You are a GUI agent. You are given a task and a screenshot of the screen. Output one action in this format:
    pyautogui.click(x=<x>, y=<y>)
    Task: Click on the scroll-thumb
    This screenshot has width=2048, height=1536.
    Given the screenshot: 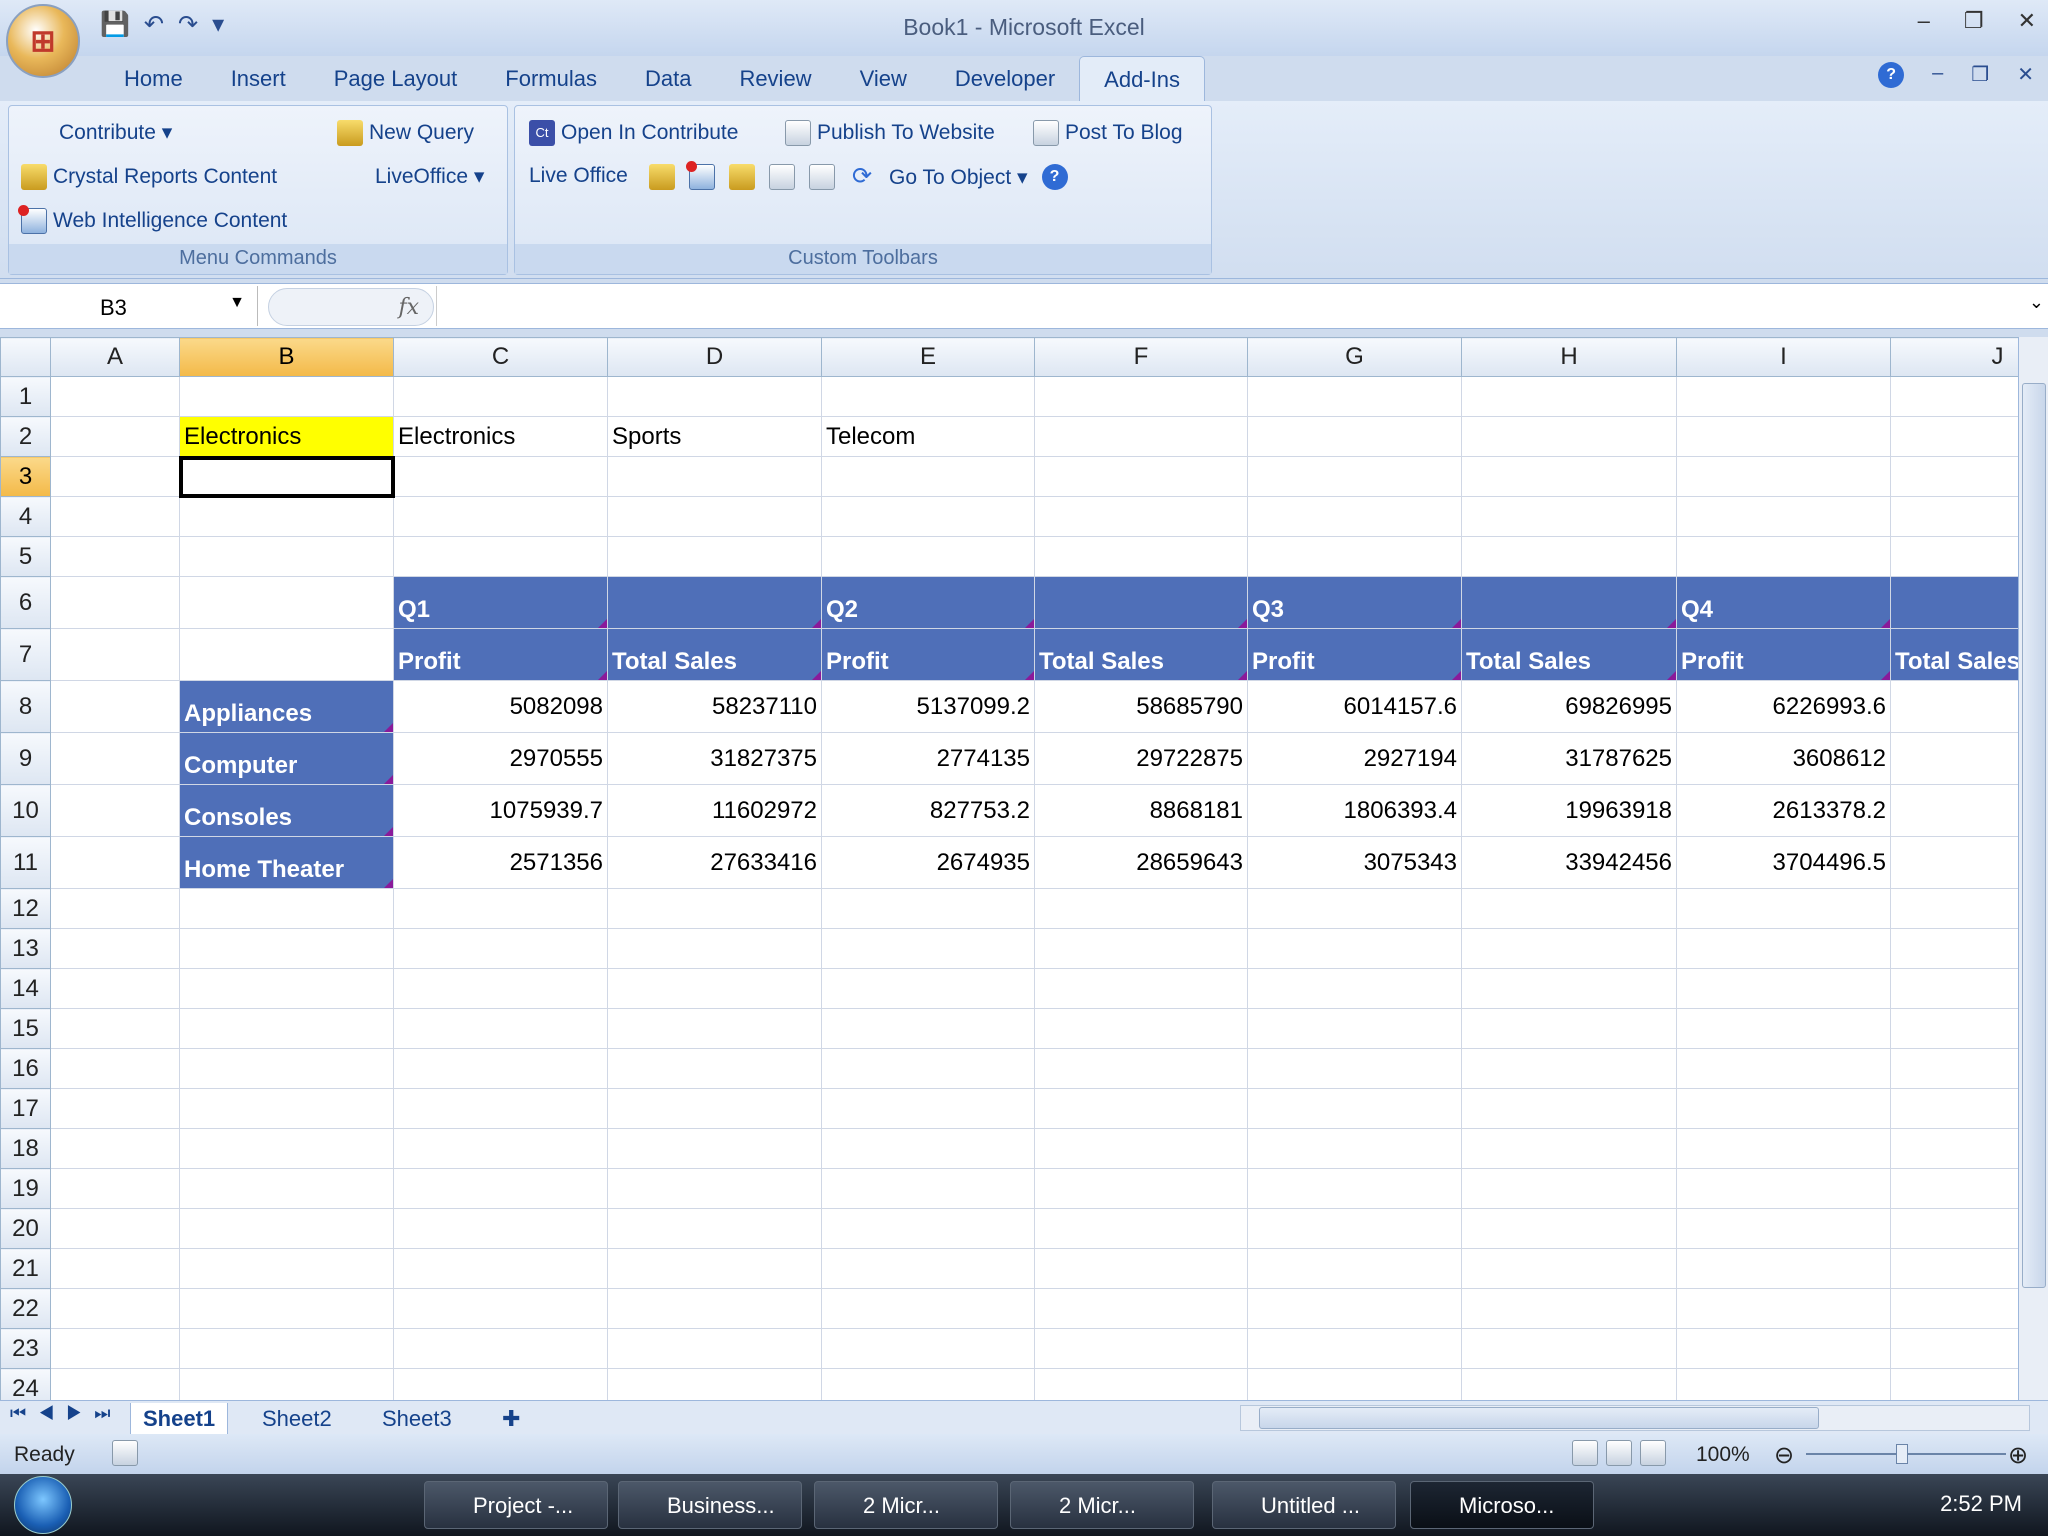 What is the action you would take?
    pyautogui.click(x=2034, y=835)
    